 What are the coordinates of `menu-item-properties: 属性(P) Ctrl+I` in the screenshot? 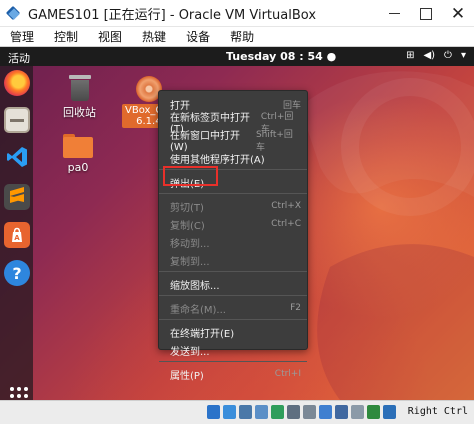 It's located at (233, 374).